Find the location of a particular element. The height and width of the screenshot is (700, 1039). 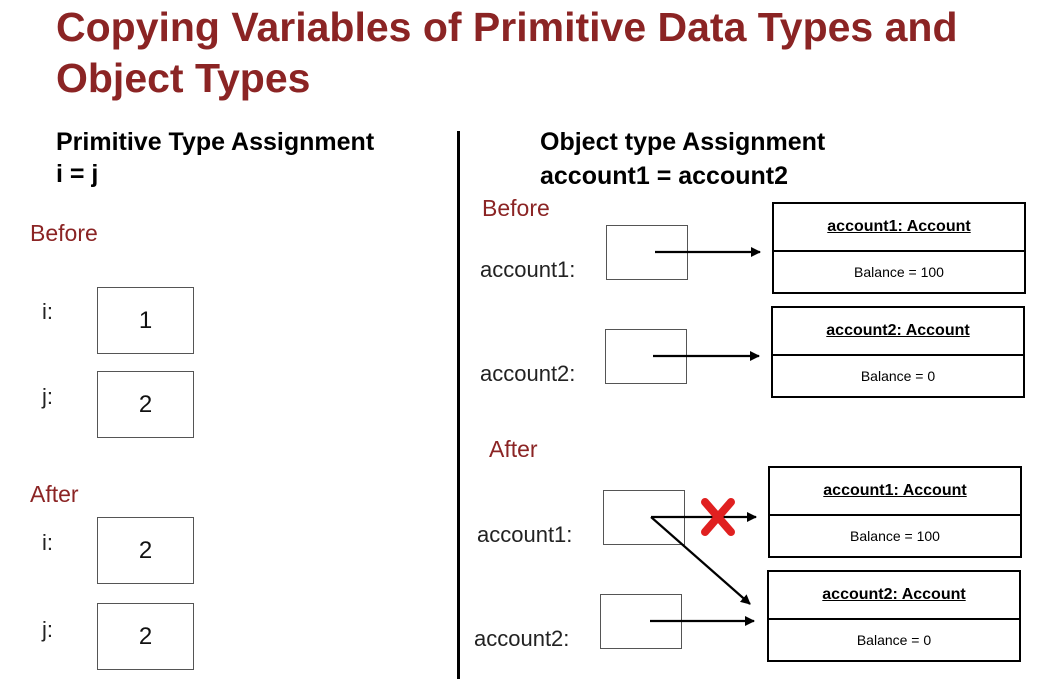

after-account1-new-arrow is located at coordinates (700, 560).